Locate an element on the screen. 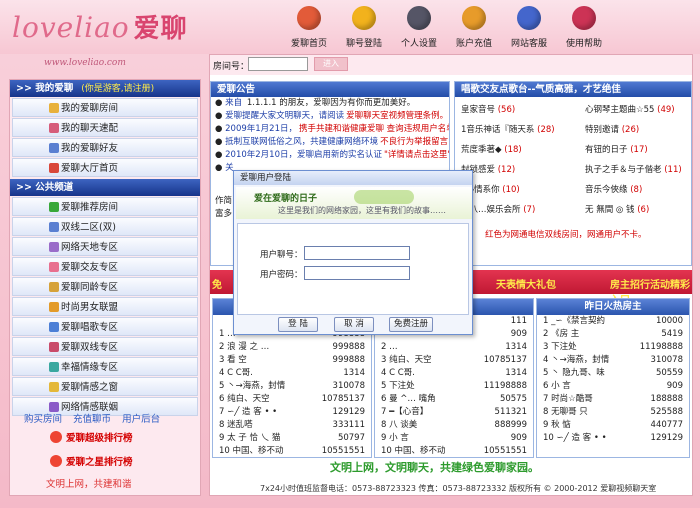 This screenshot has width=700, height=508. login-button: 登 陆 is located at coordinates (298, 324).